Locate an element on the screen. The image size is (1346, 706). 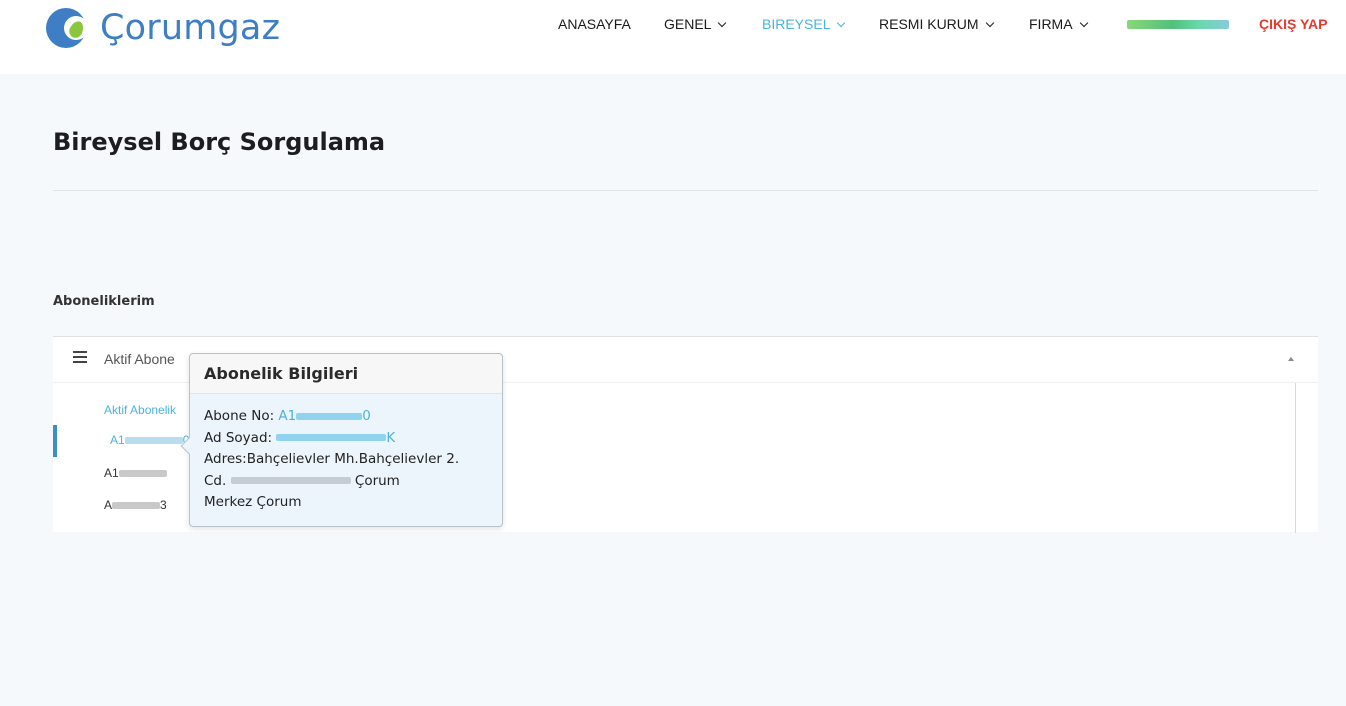
account-item: A3 is located at coordinates (135, 505).